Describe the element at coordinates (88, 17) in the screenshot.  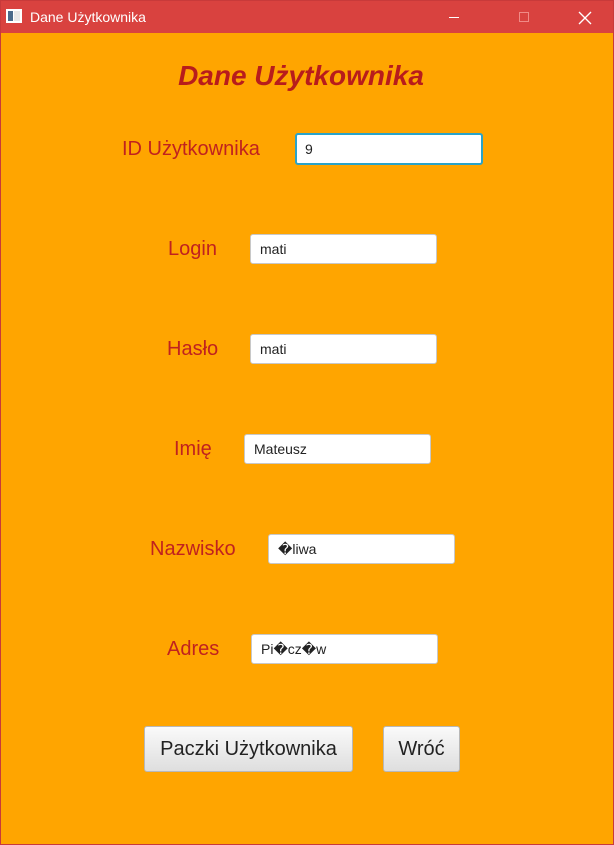
I see `window-title: Dane Użytkownika` at that location.